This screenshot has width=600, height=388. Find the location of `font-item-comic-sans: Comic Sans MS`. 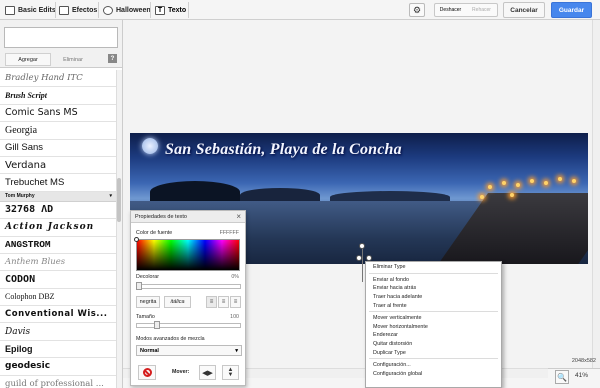

font-item-comic-sans: Comic Sans MS is located at coordinates (58, 114).